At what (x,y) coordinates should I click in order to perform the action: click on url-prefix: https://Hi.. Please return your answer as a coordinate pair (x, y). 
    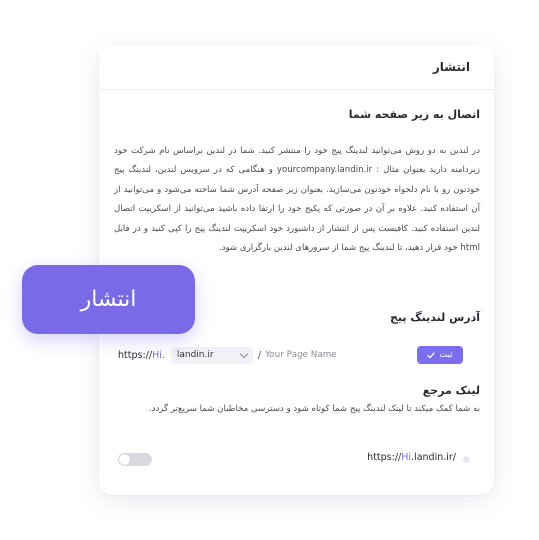
    Looking at the image, I should click on (141, 355).